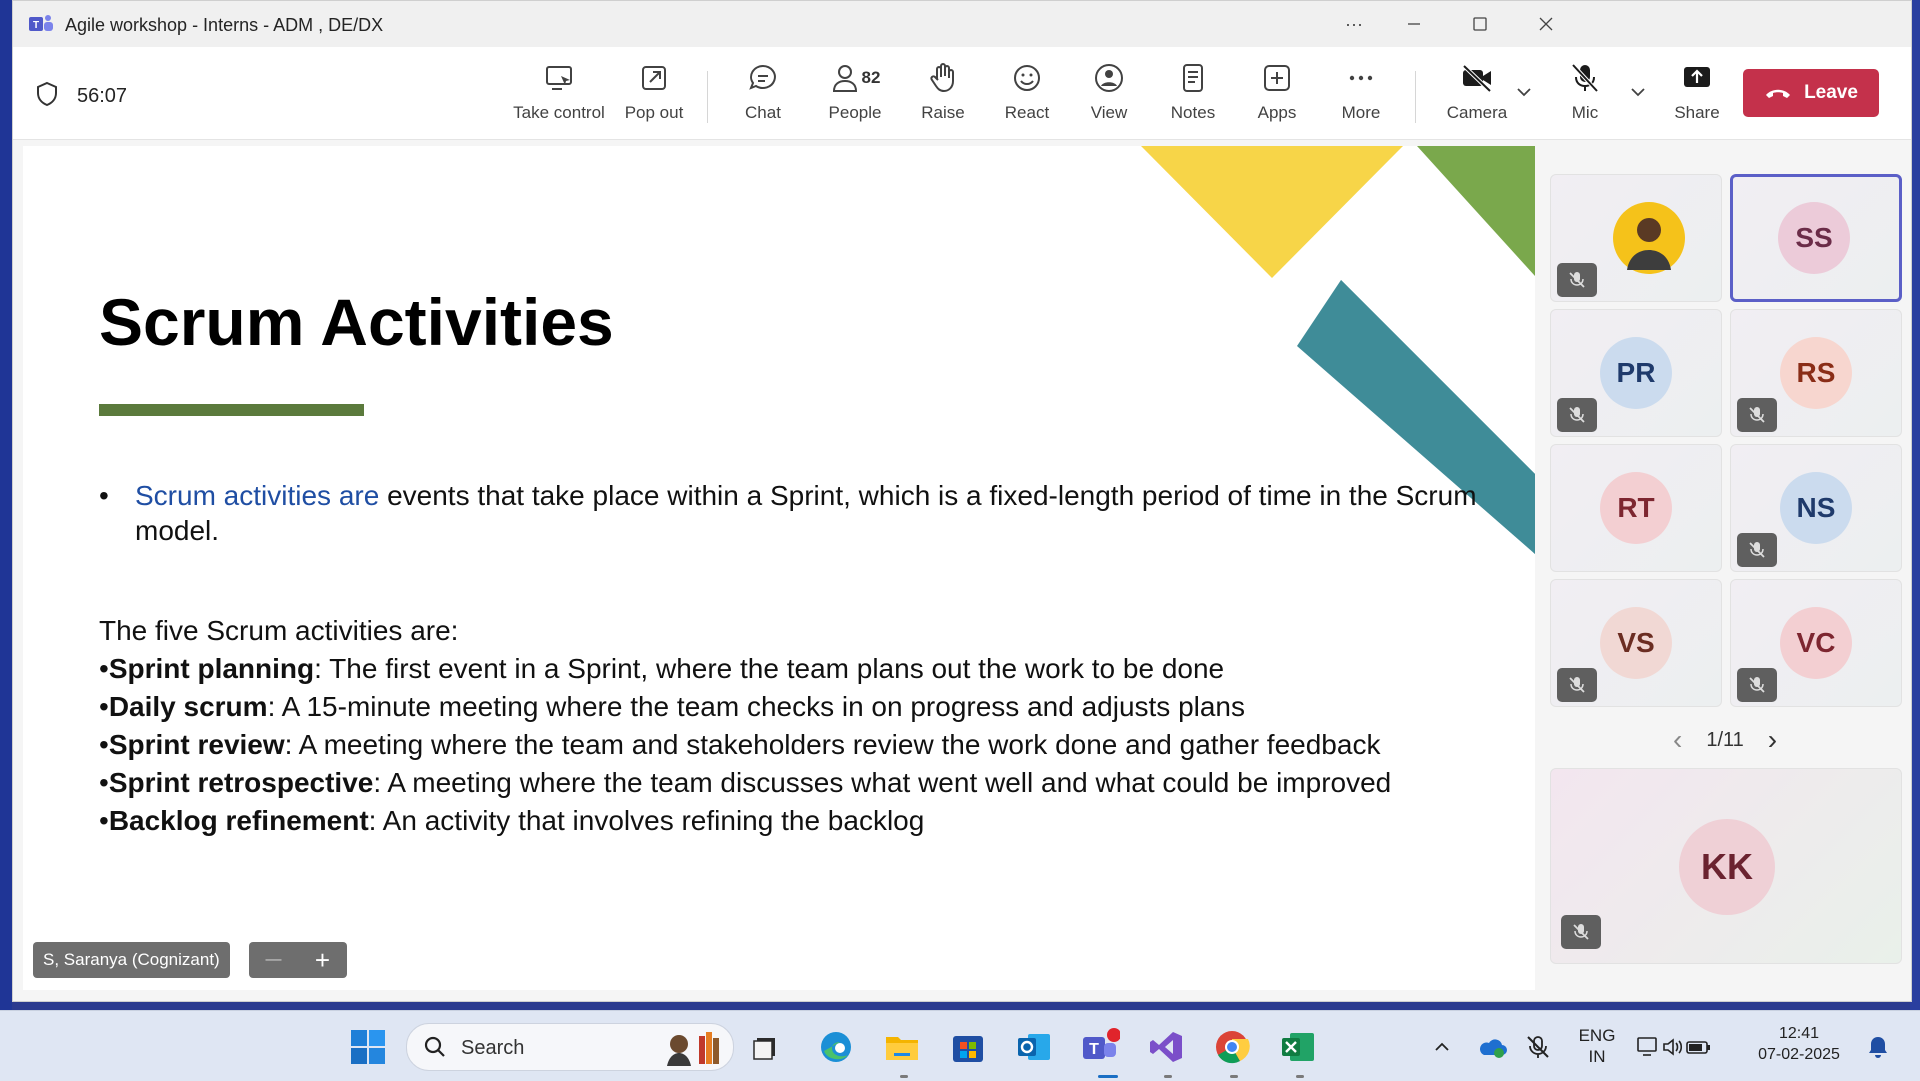 This screenshot has width=1920, height=1081. What do you see at coordinates (1298, 1047) in the screenshot?
I see `excel-button` at bounding box center [1298, 1047].